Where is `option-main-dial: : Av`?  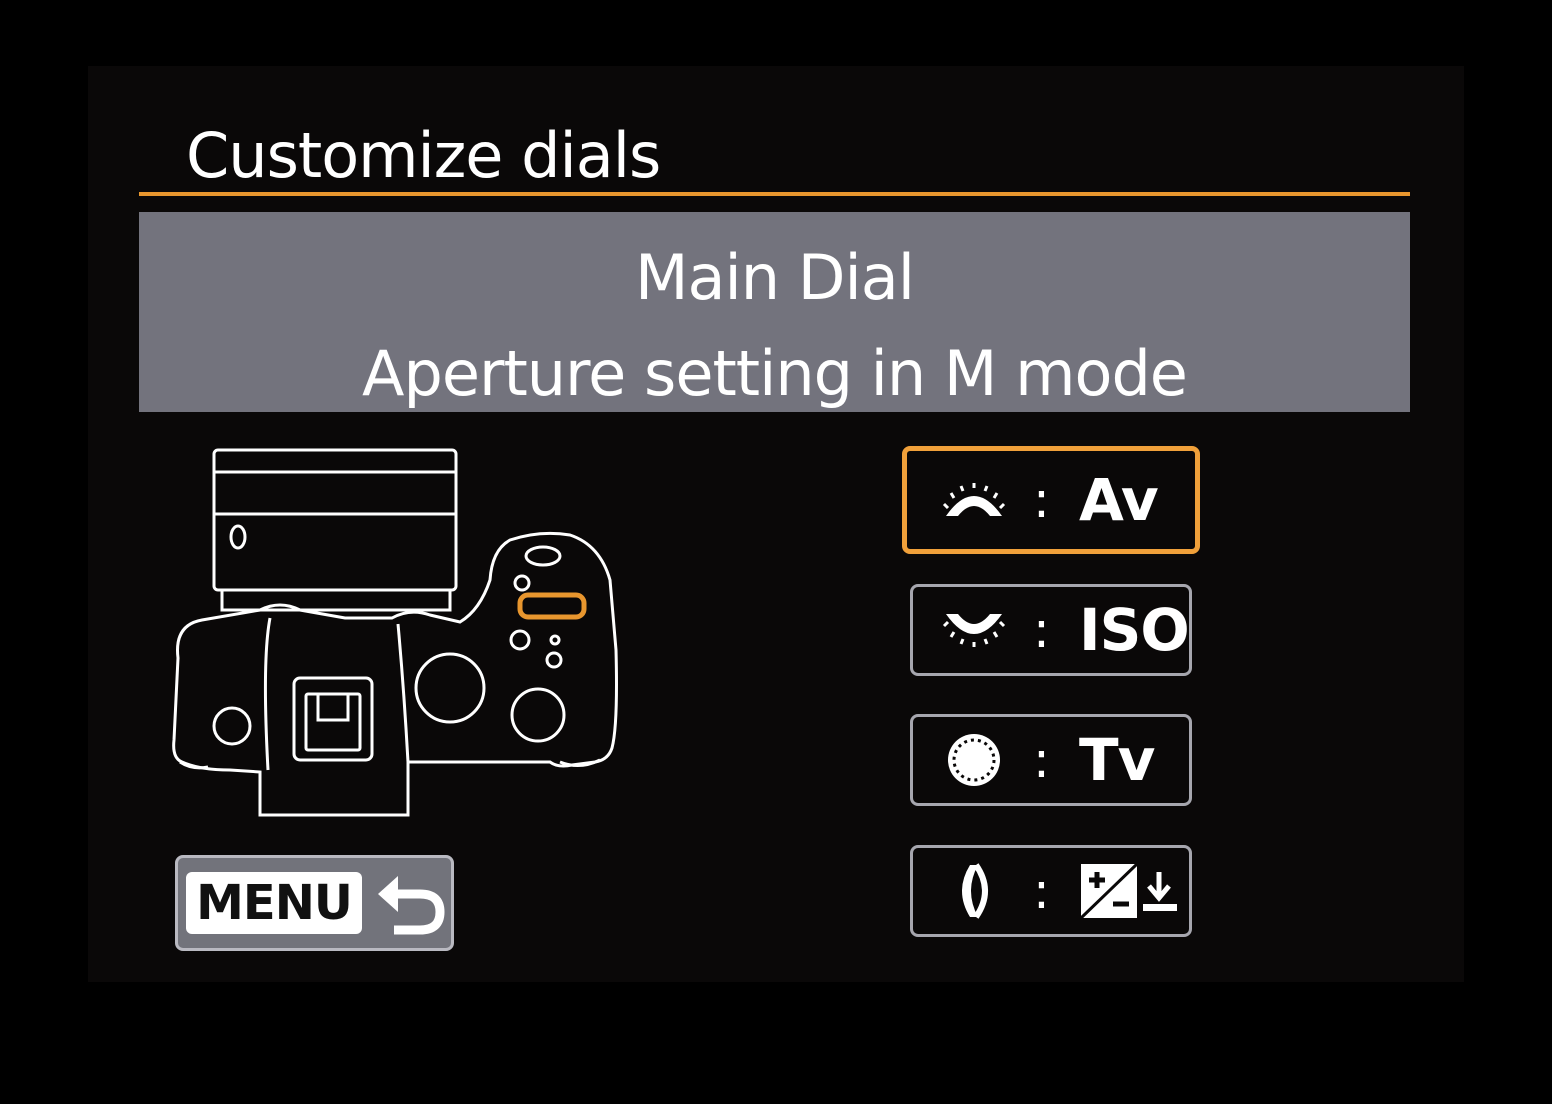
option-main-dial: : Av is located at coordinates (1051, 500).